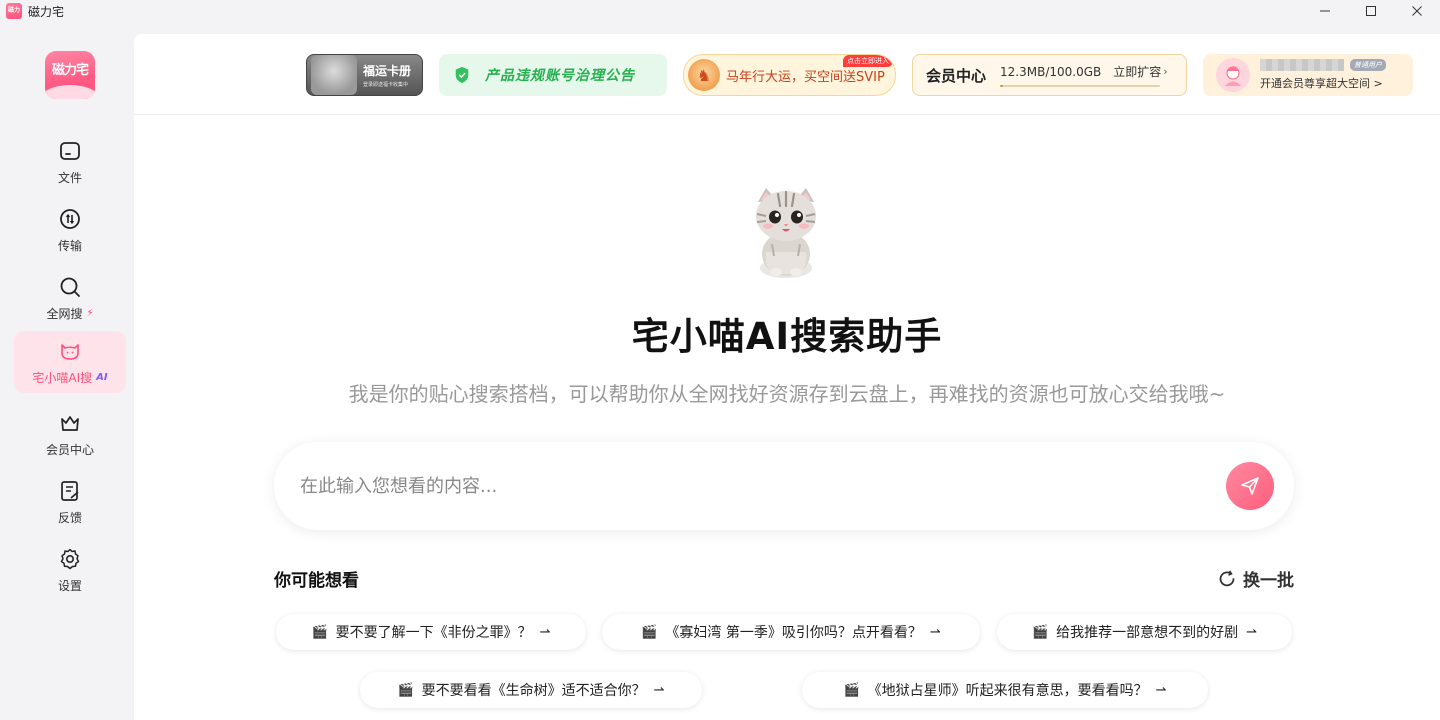  Describe the element at coordinates (70, 162) in the screenshot. I see `sidebar-item-files: 文件` at that location.